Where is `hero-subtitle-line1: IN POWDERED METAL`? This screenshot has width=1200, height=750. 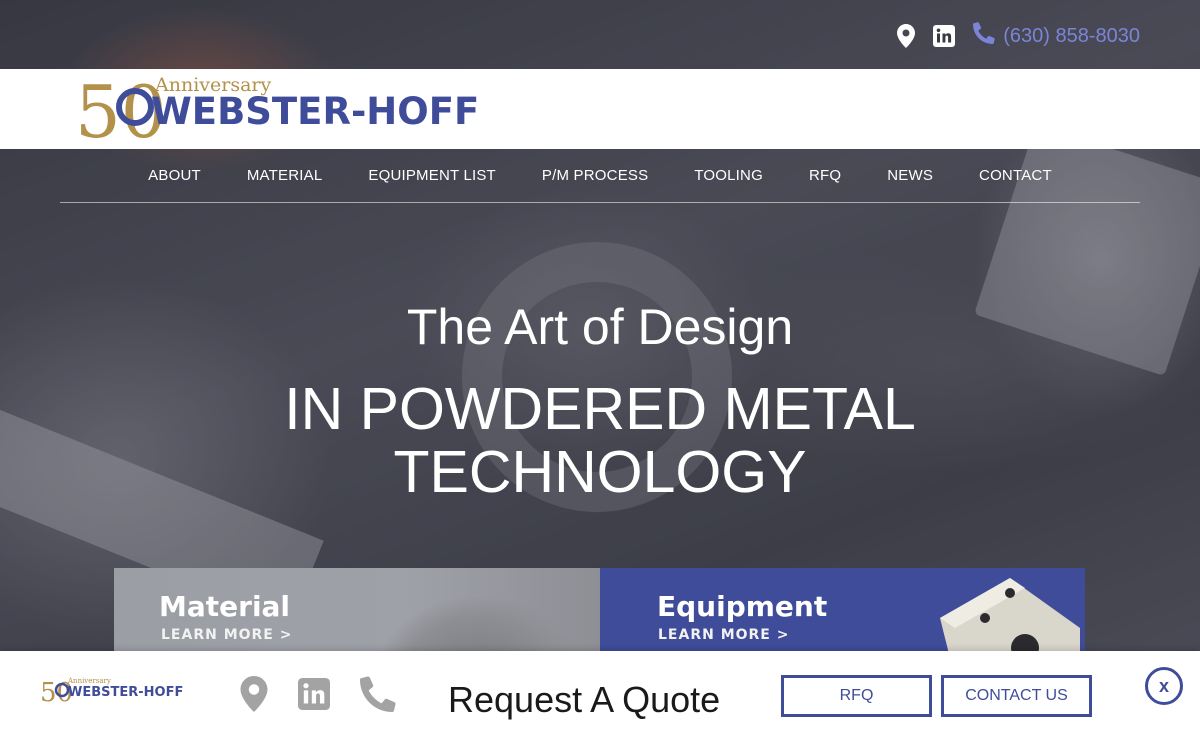 hero-subtitle-line1: IN POWDERED METAL is located at coordinates (600, 409).